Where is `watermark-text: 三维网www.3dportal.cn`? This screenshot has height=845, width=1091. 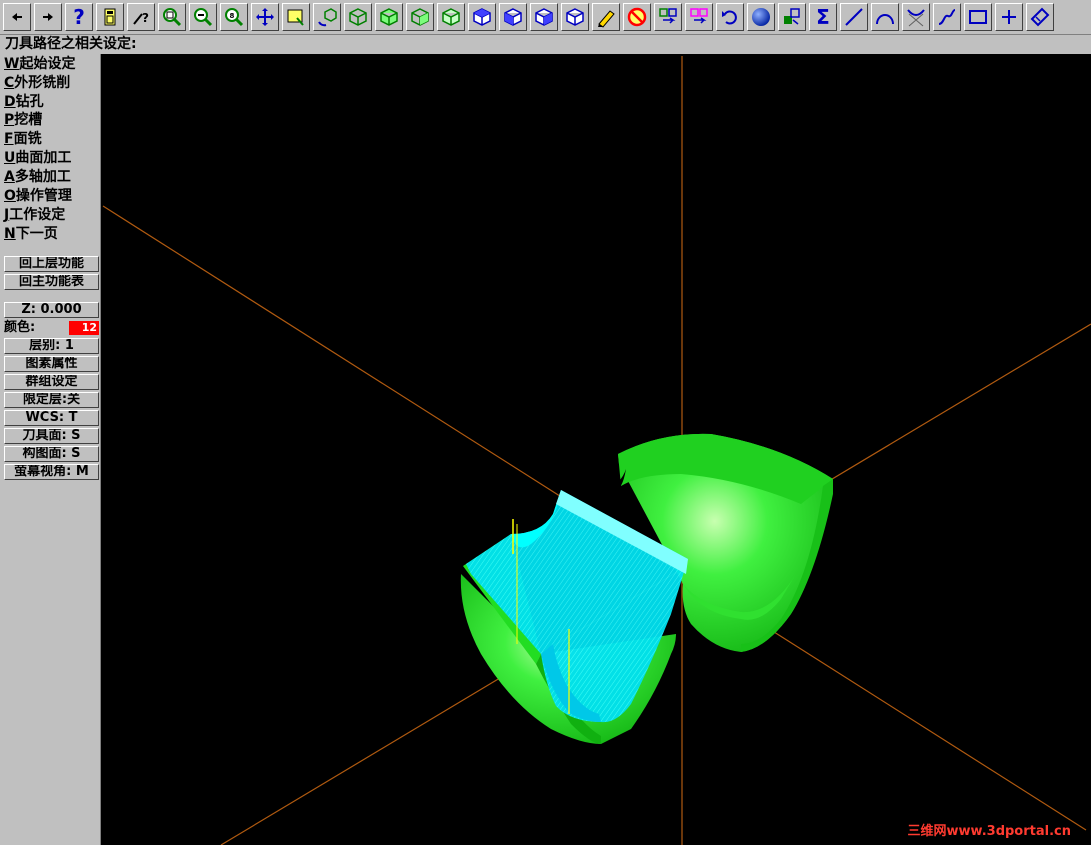
watermark-text: 三维网www.3dportal.cn is located at coordinates (989, 831).